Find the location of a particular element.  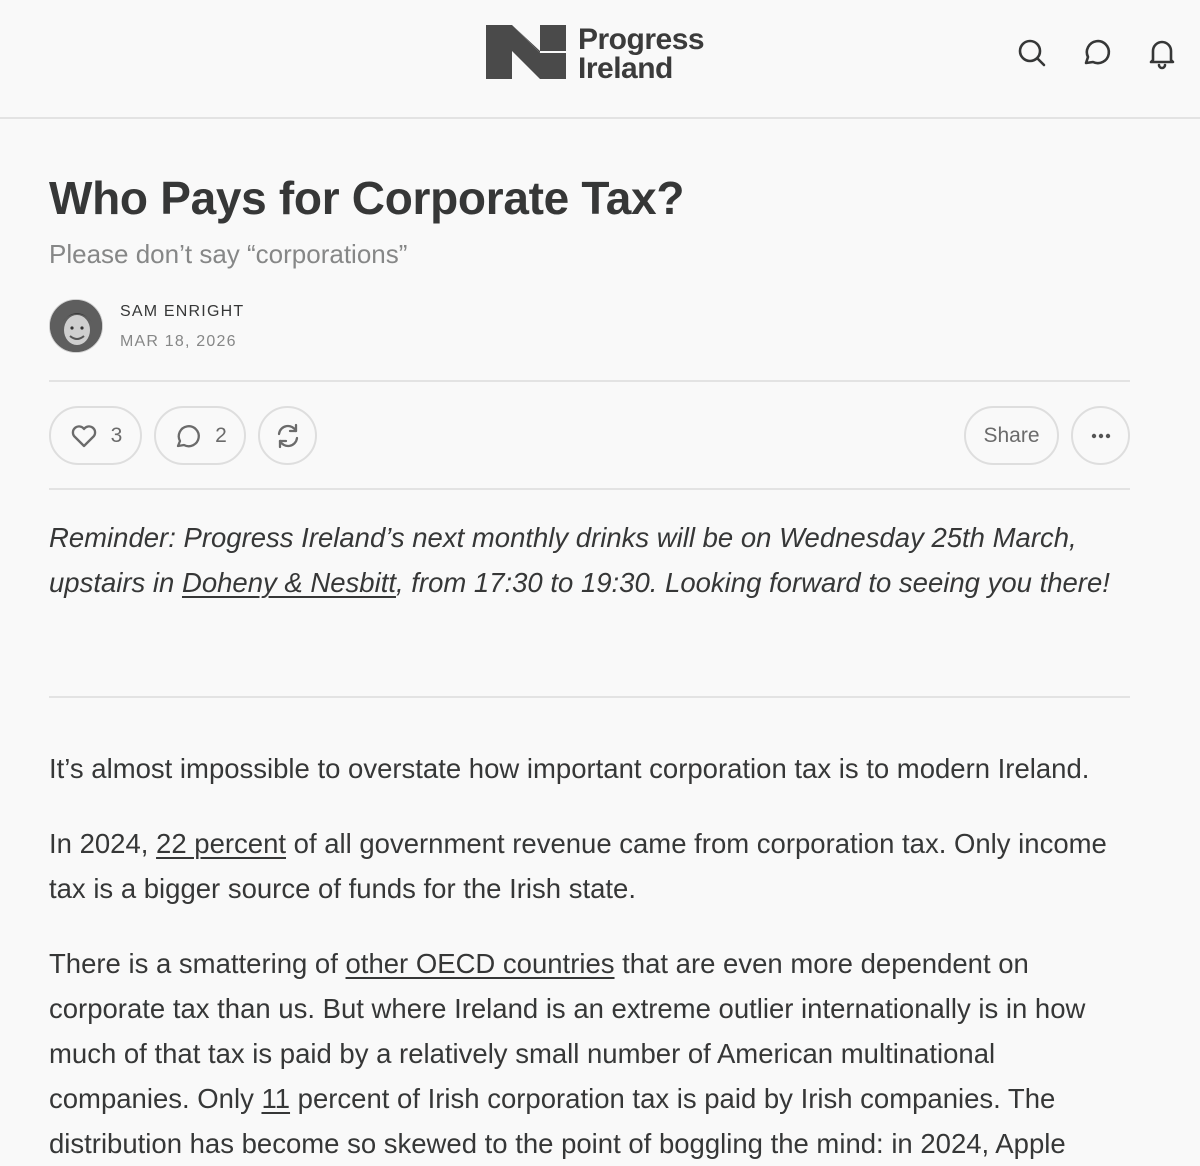

restack-button is located at coordinates (287, 435).